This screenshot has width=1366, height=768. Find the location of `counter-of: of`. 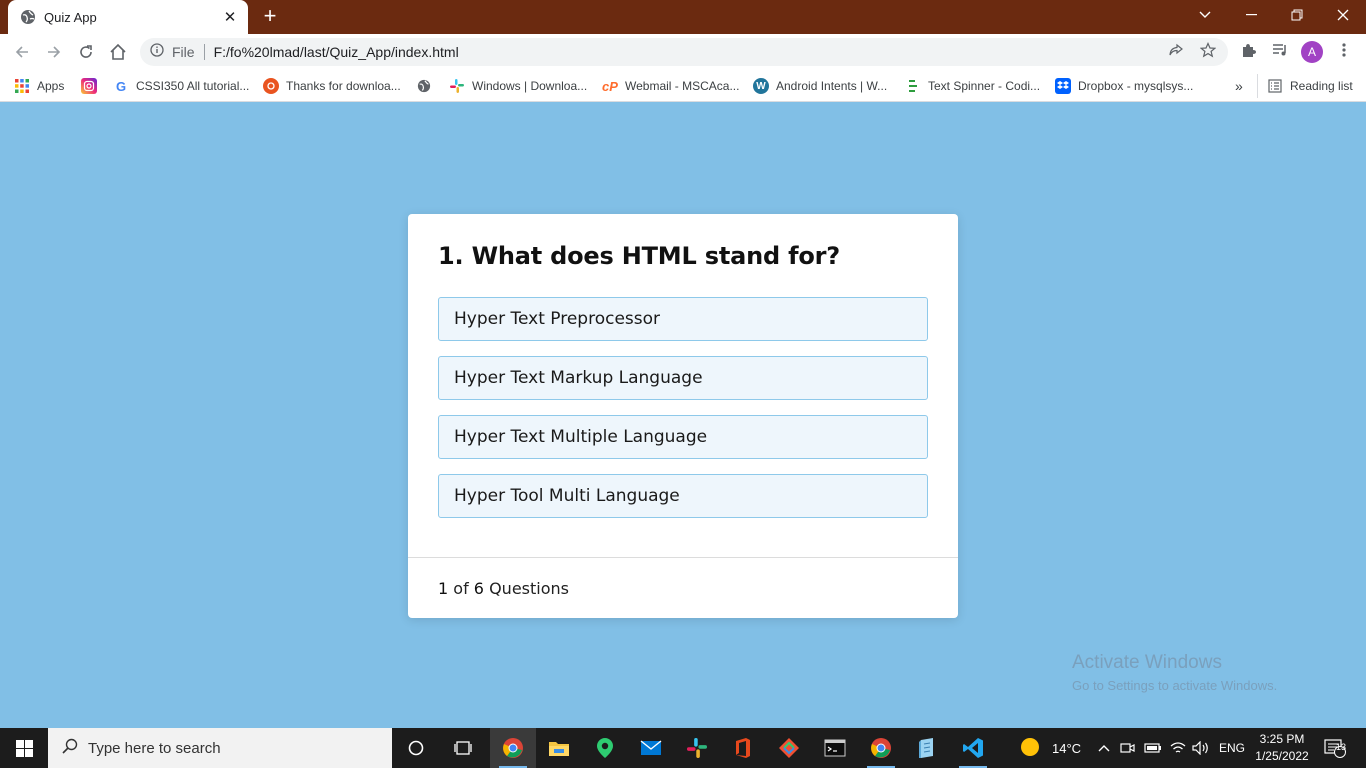

counter-of: of is located at coordinates (461, 588).